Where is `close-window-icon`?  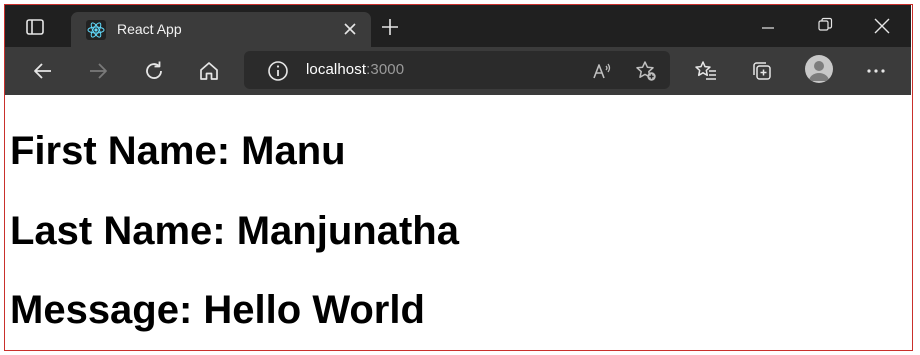
close-window-icon is located at coordinates (882, 26).